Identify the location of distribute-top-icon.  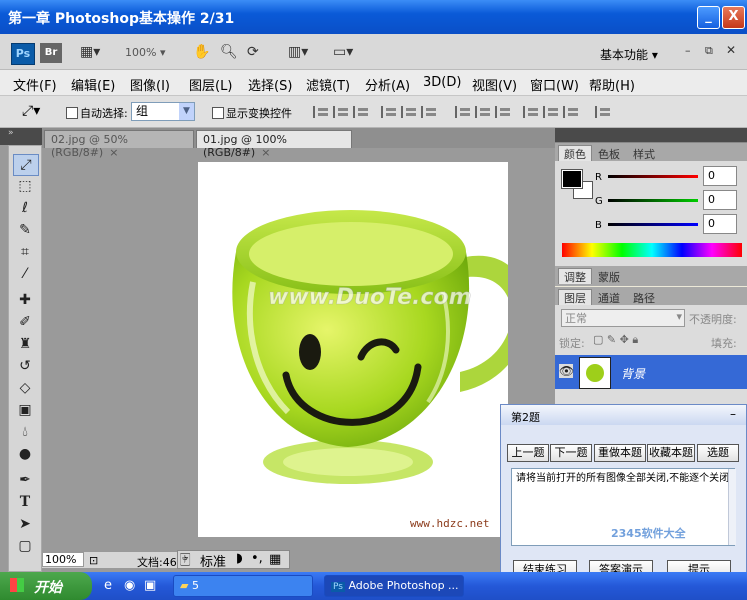
(463, 112).